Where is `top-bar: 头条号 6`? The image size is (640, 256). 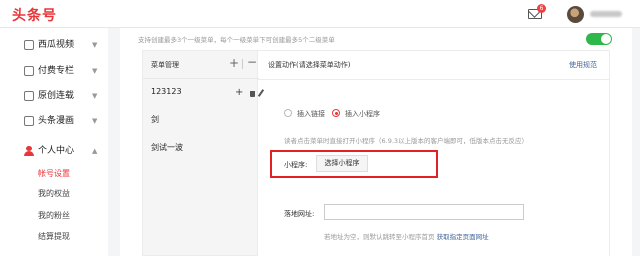 top-bar: 头条号 6 is located at coordinates (320, 14).